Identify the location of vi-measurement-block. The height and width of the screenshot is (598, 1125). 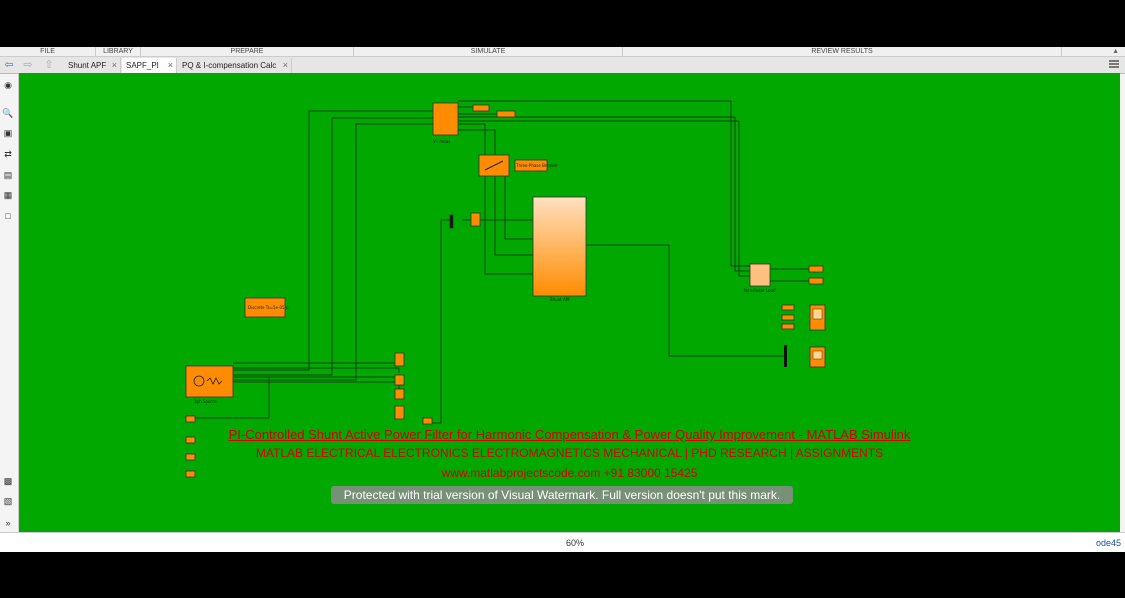
(445, 119).